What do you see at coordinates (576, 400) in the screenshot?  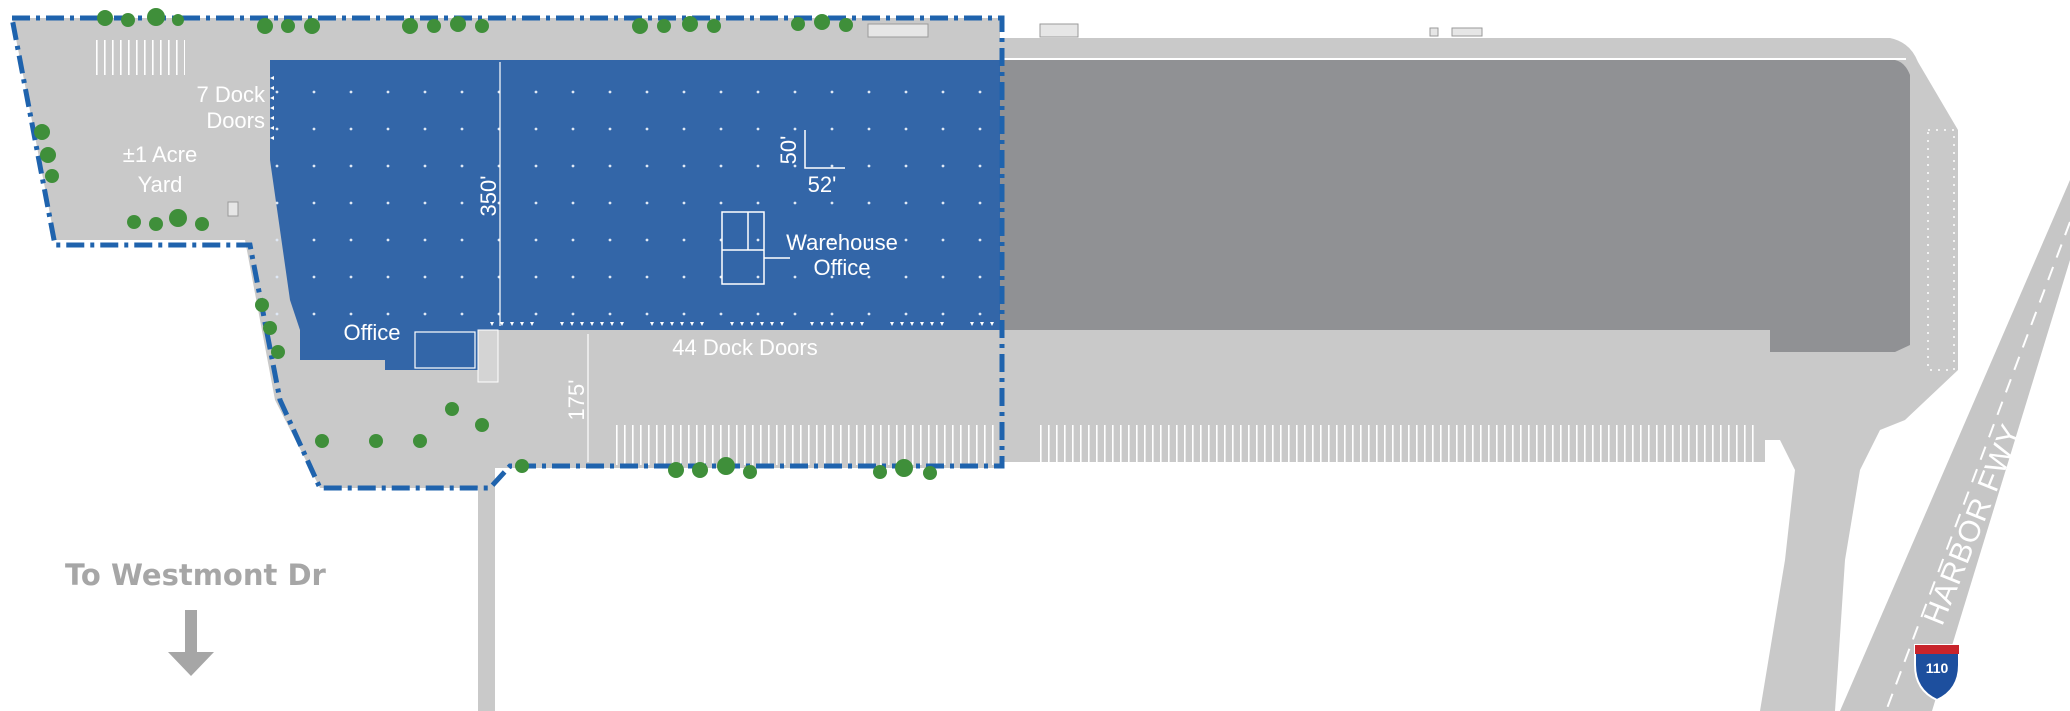 I see `truck-court-depth-label: 175'` at bounding box center [576, 400].